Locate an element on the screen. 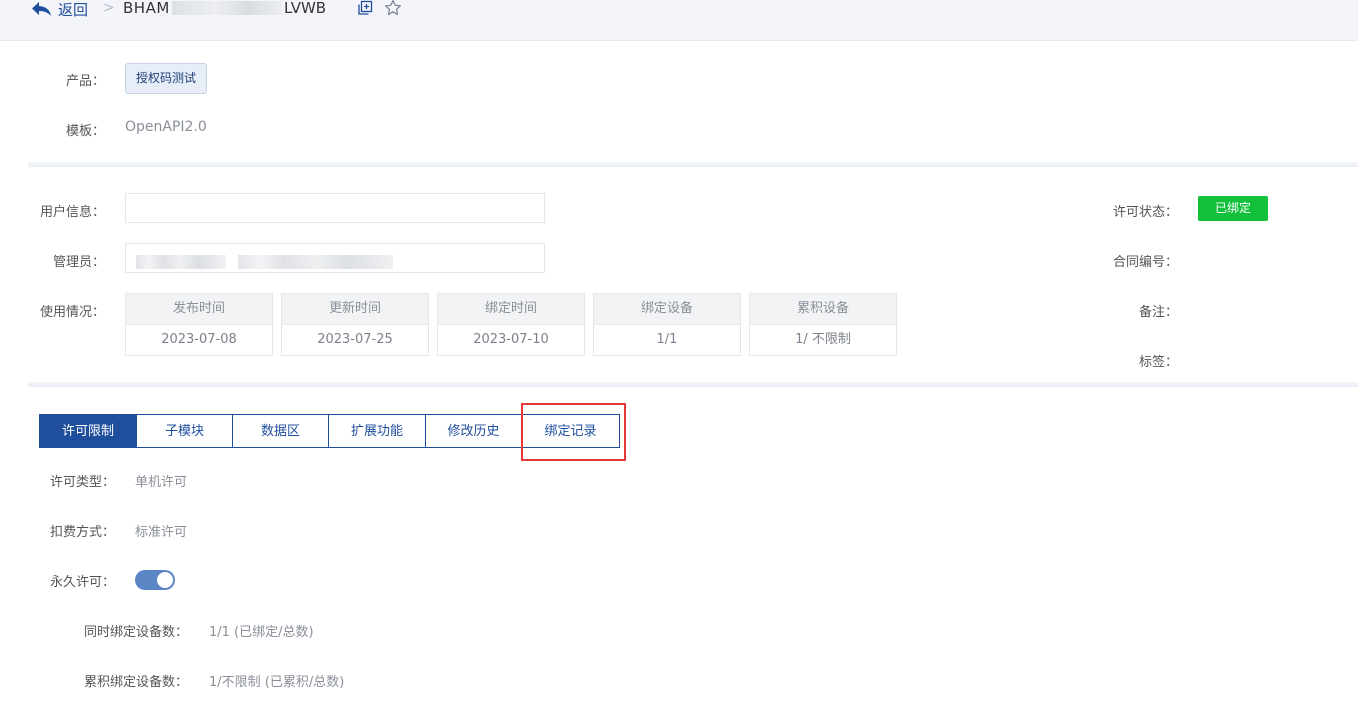 The width and height of the screenshot is (1358, 722). tab-data-area: 数据区 is located at coordinates (281, 431).